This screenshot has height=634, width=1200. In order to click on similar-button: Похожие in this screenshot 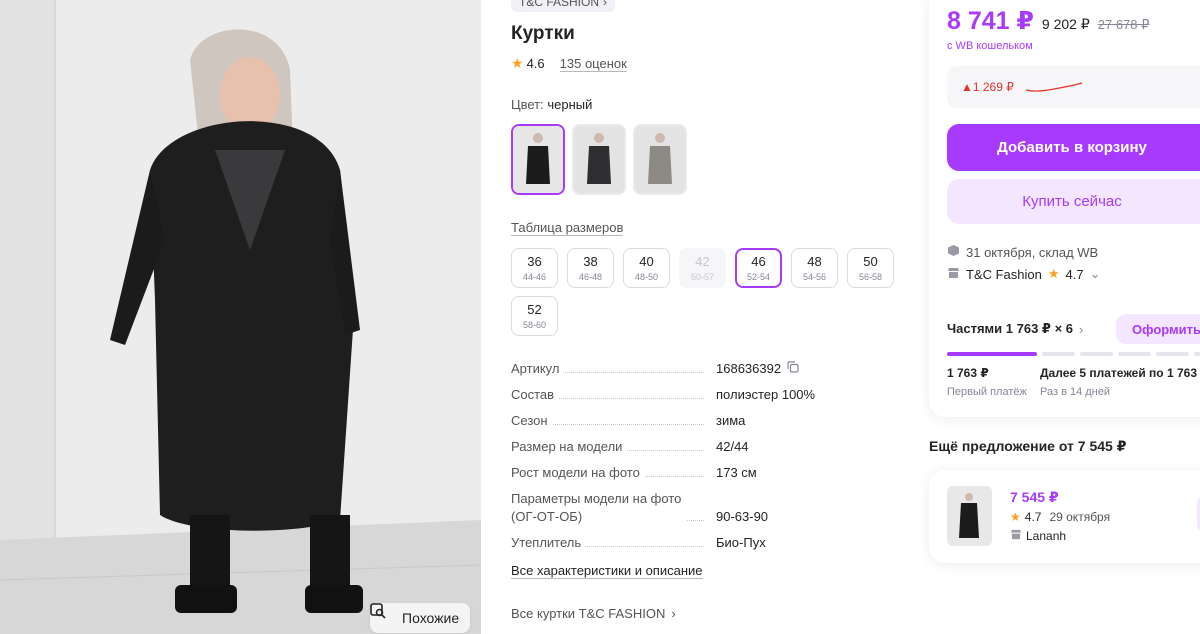, I will do `click(420, 618)`.